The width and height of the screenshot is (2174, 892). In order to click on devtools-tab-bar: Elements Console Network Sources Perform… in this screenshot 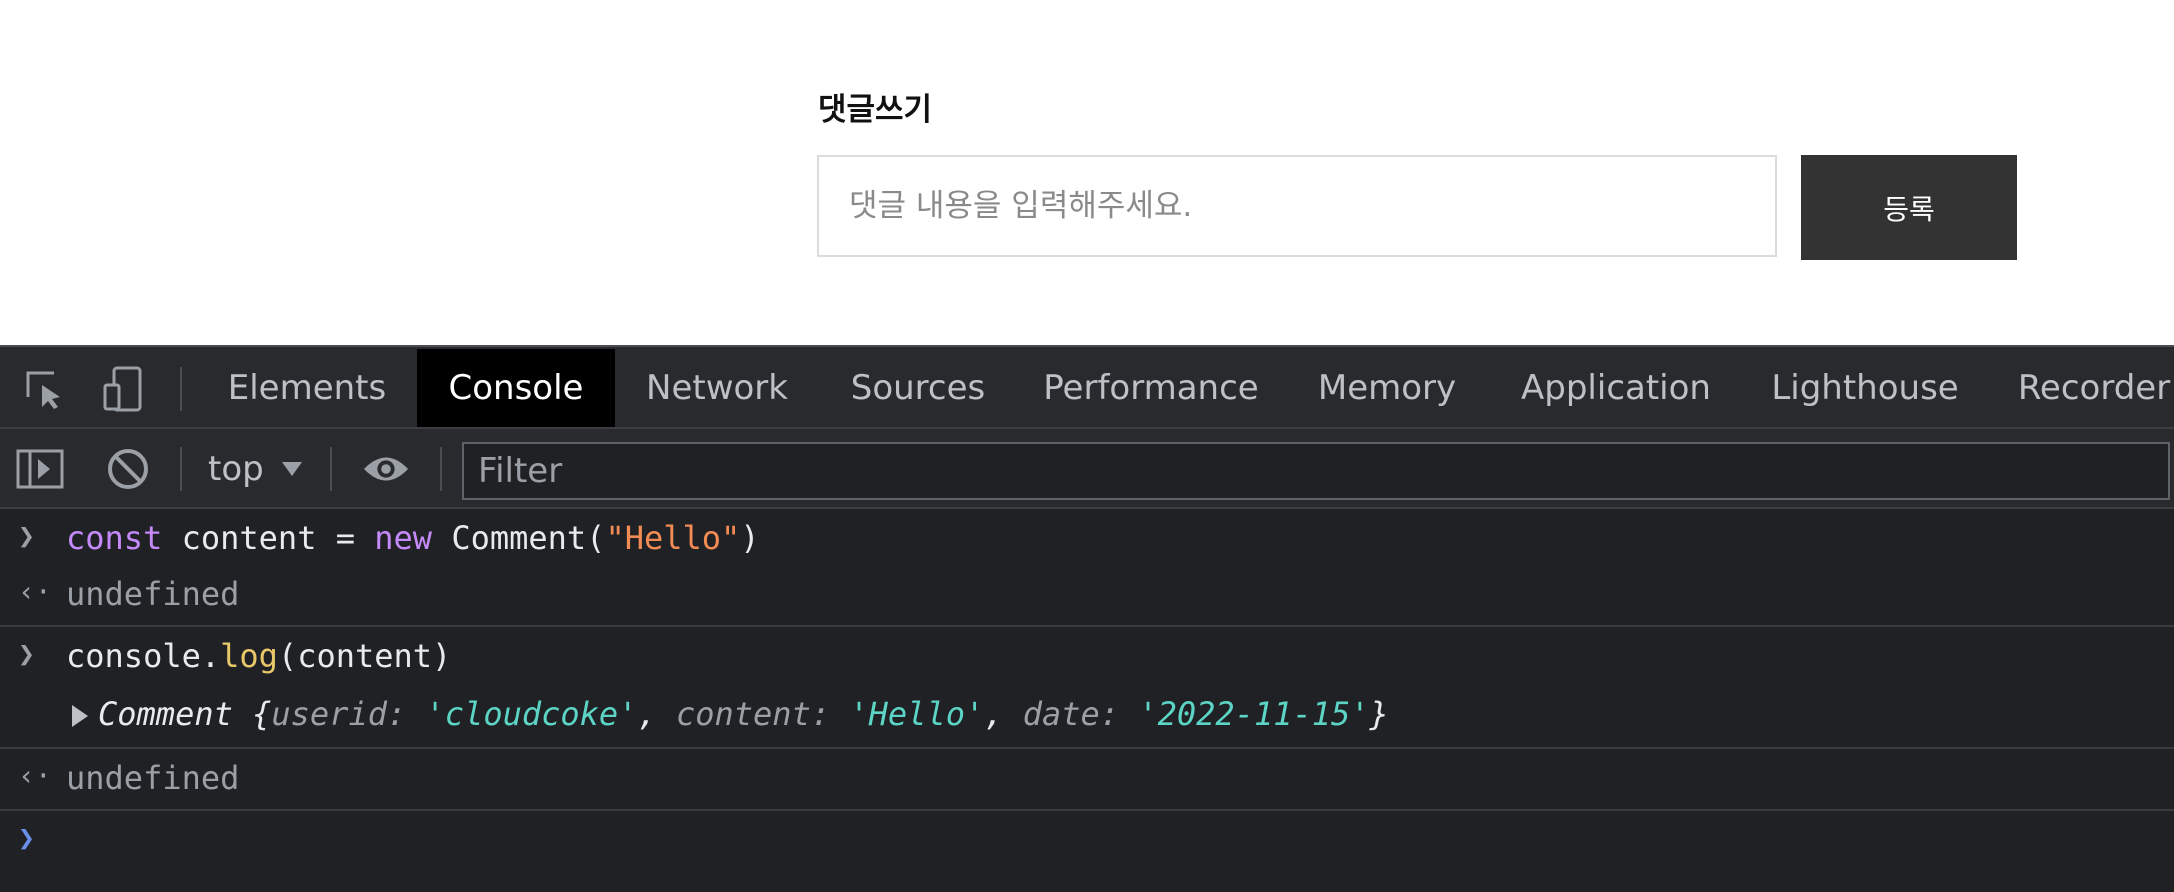, I will do `click(1087, 387)`.